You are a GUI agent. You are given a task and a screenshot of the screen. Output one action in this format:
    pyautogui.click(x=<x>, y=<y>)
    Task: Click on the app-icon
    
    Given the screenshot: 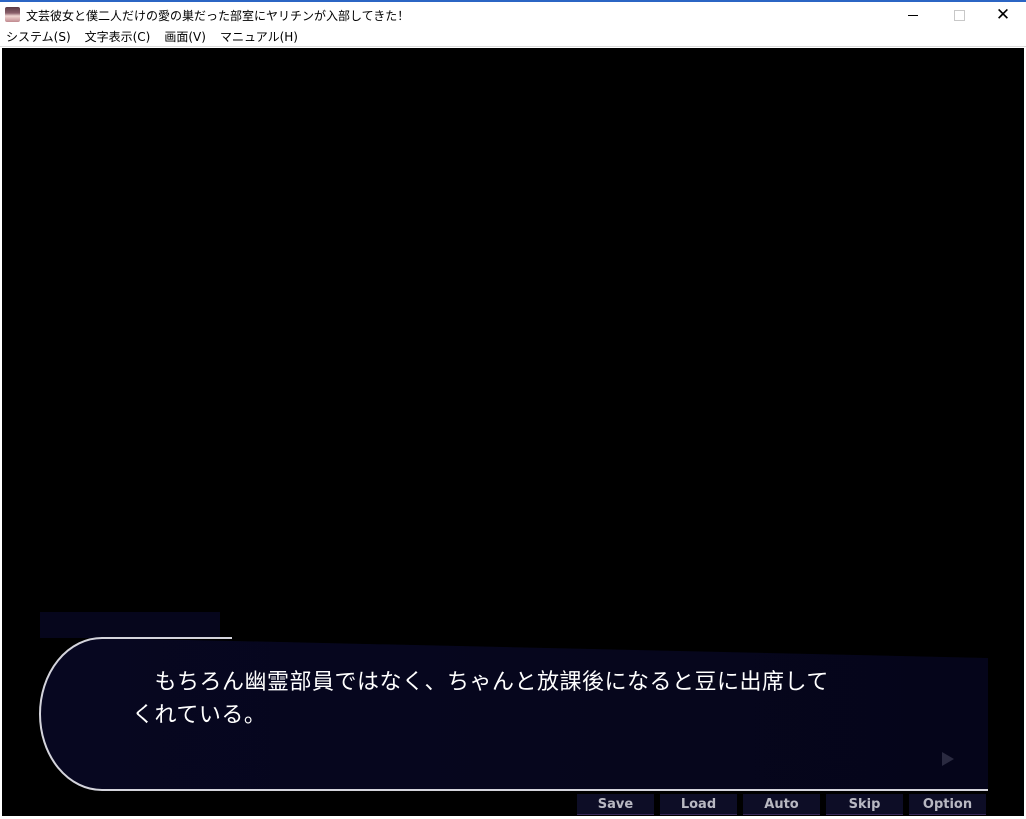 What is the action you would take?
    pyautogui.click(x=12, y=14)
    